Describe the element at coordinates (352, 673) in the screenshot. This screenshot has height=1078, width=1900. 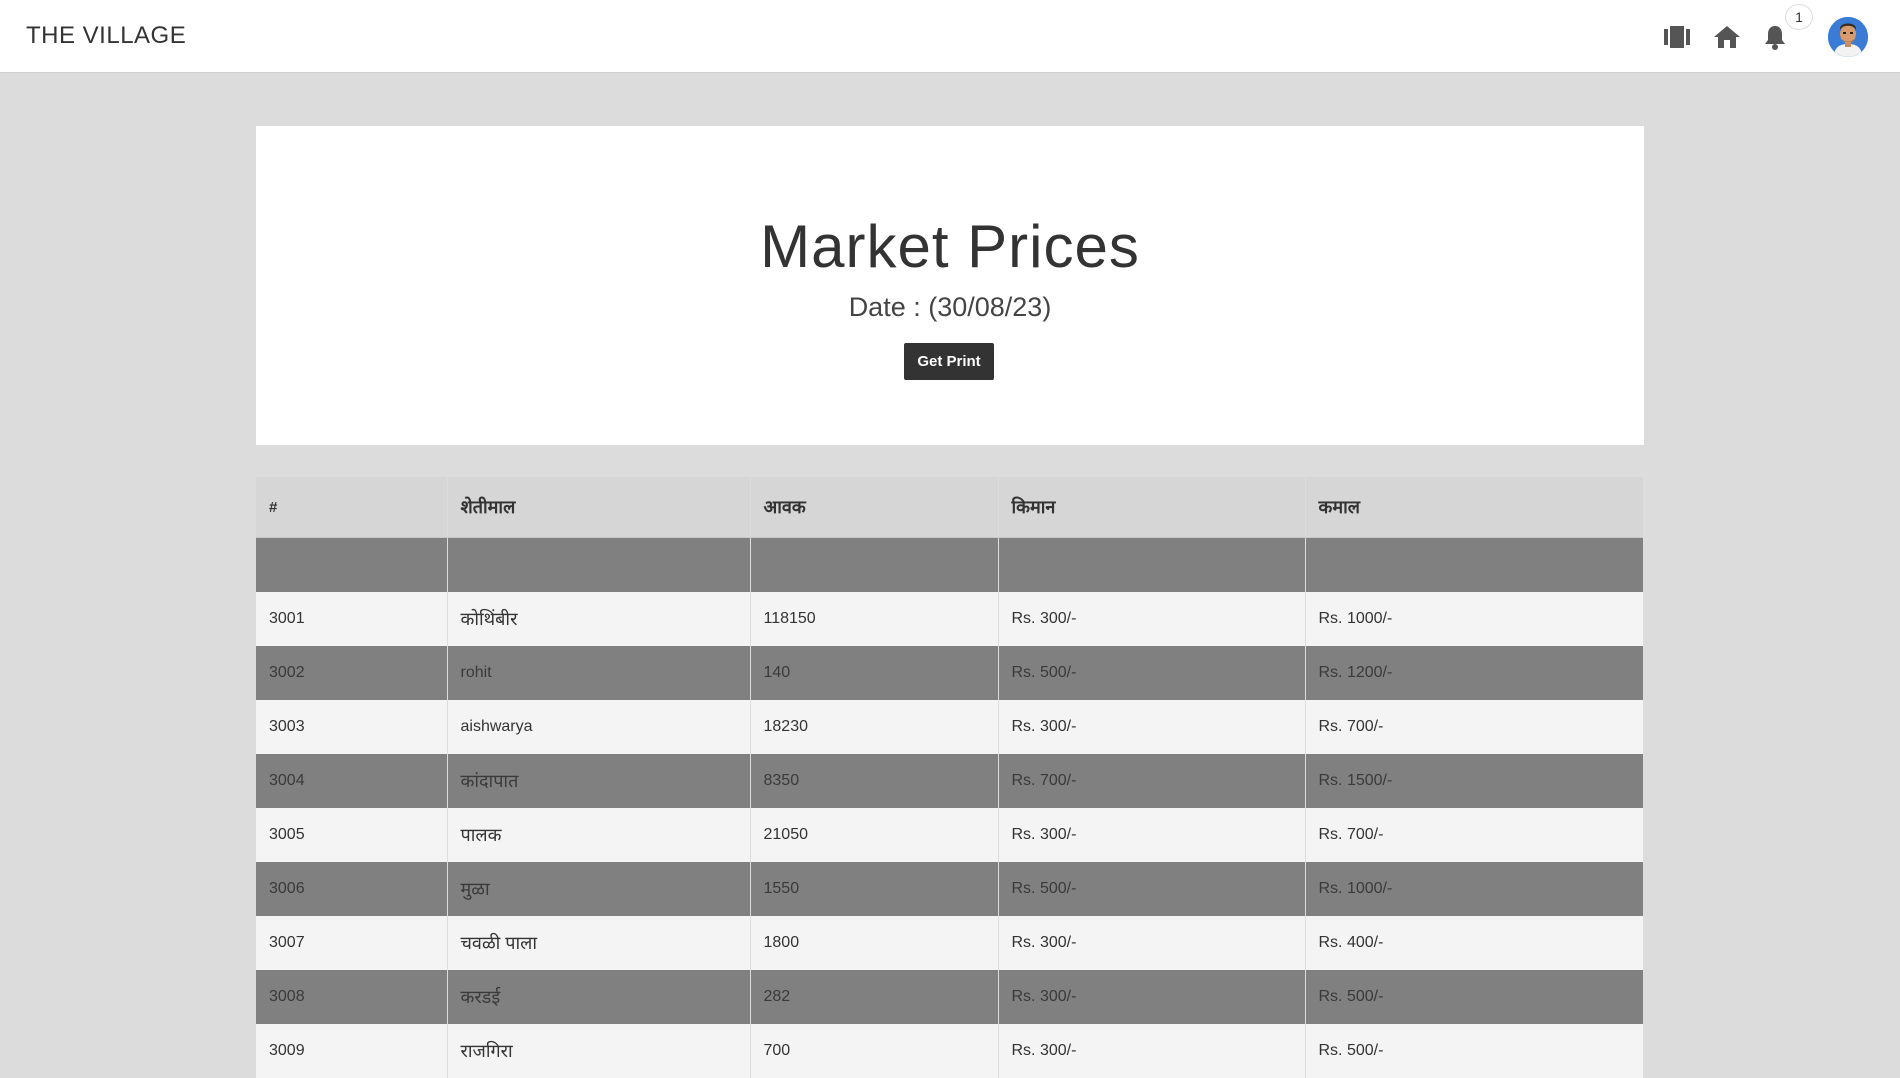
I see `row-number: 3002` at that location.